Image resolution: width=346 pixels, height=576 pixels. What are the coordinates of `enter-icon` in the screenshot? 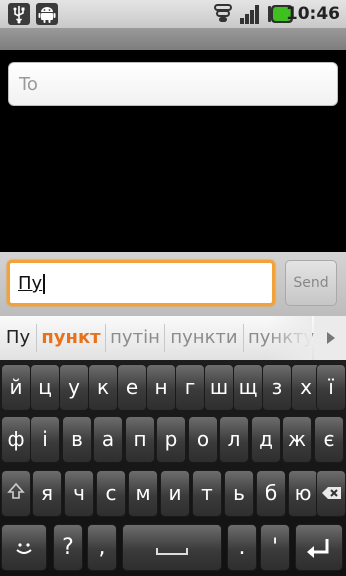 It's located at (318, 548).